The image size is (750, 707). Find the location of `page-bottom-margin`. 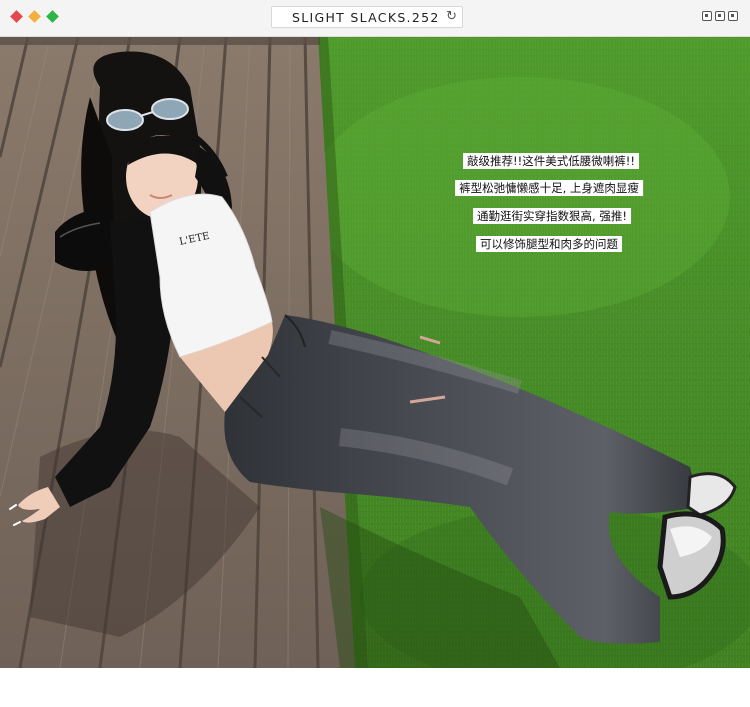

page-bottom-margin is located at coordinates (375, 687).